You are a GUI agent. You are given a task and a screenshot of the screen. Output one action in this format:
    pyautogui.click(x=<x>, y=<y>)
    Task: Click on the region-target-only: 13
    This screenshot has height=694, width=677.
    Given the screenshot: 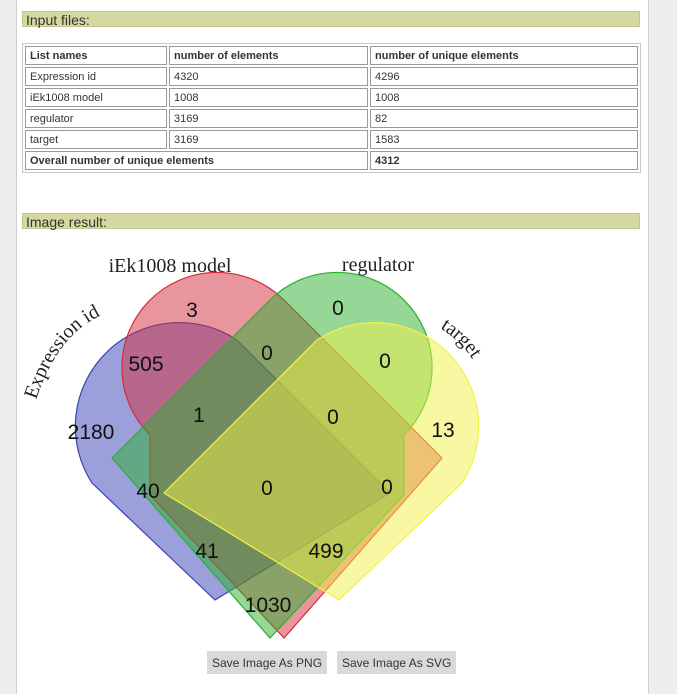 What is the action you would take?
    pyautogui.click(x=442, y=430)
    